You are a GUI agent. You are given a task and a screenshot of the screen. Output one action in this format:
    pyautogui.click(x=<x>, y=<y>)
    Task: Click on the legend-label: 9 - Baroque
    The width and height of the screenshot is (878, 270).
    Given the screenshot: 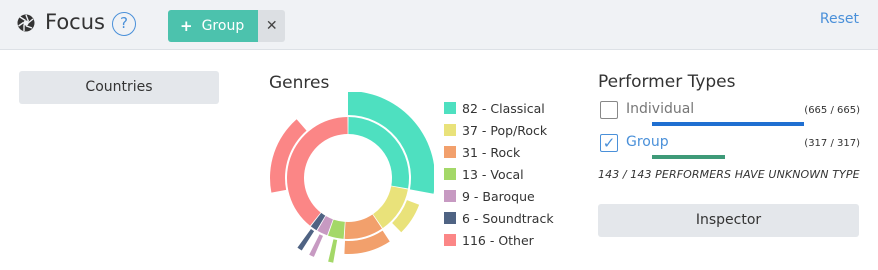 What is the action you would take?
    pyautogui.click(x=498, y=196)
    